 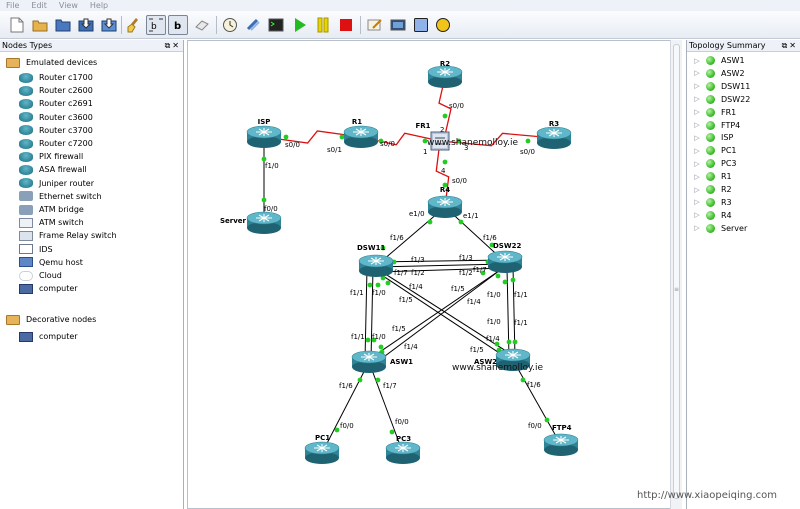 I want to click on screenshot-icon, so click(x=202, y=25).